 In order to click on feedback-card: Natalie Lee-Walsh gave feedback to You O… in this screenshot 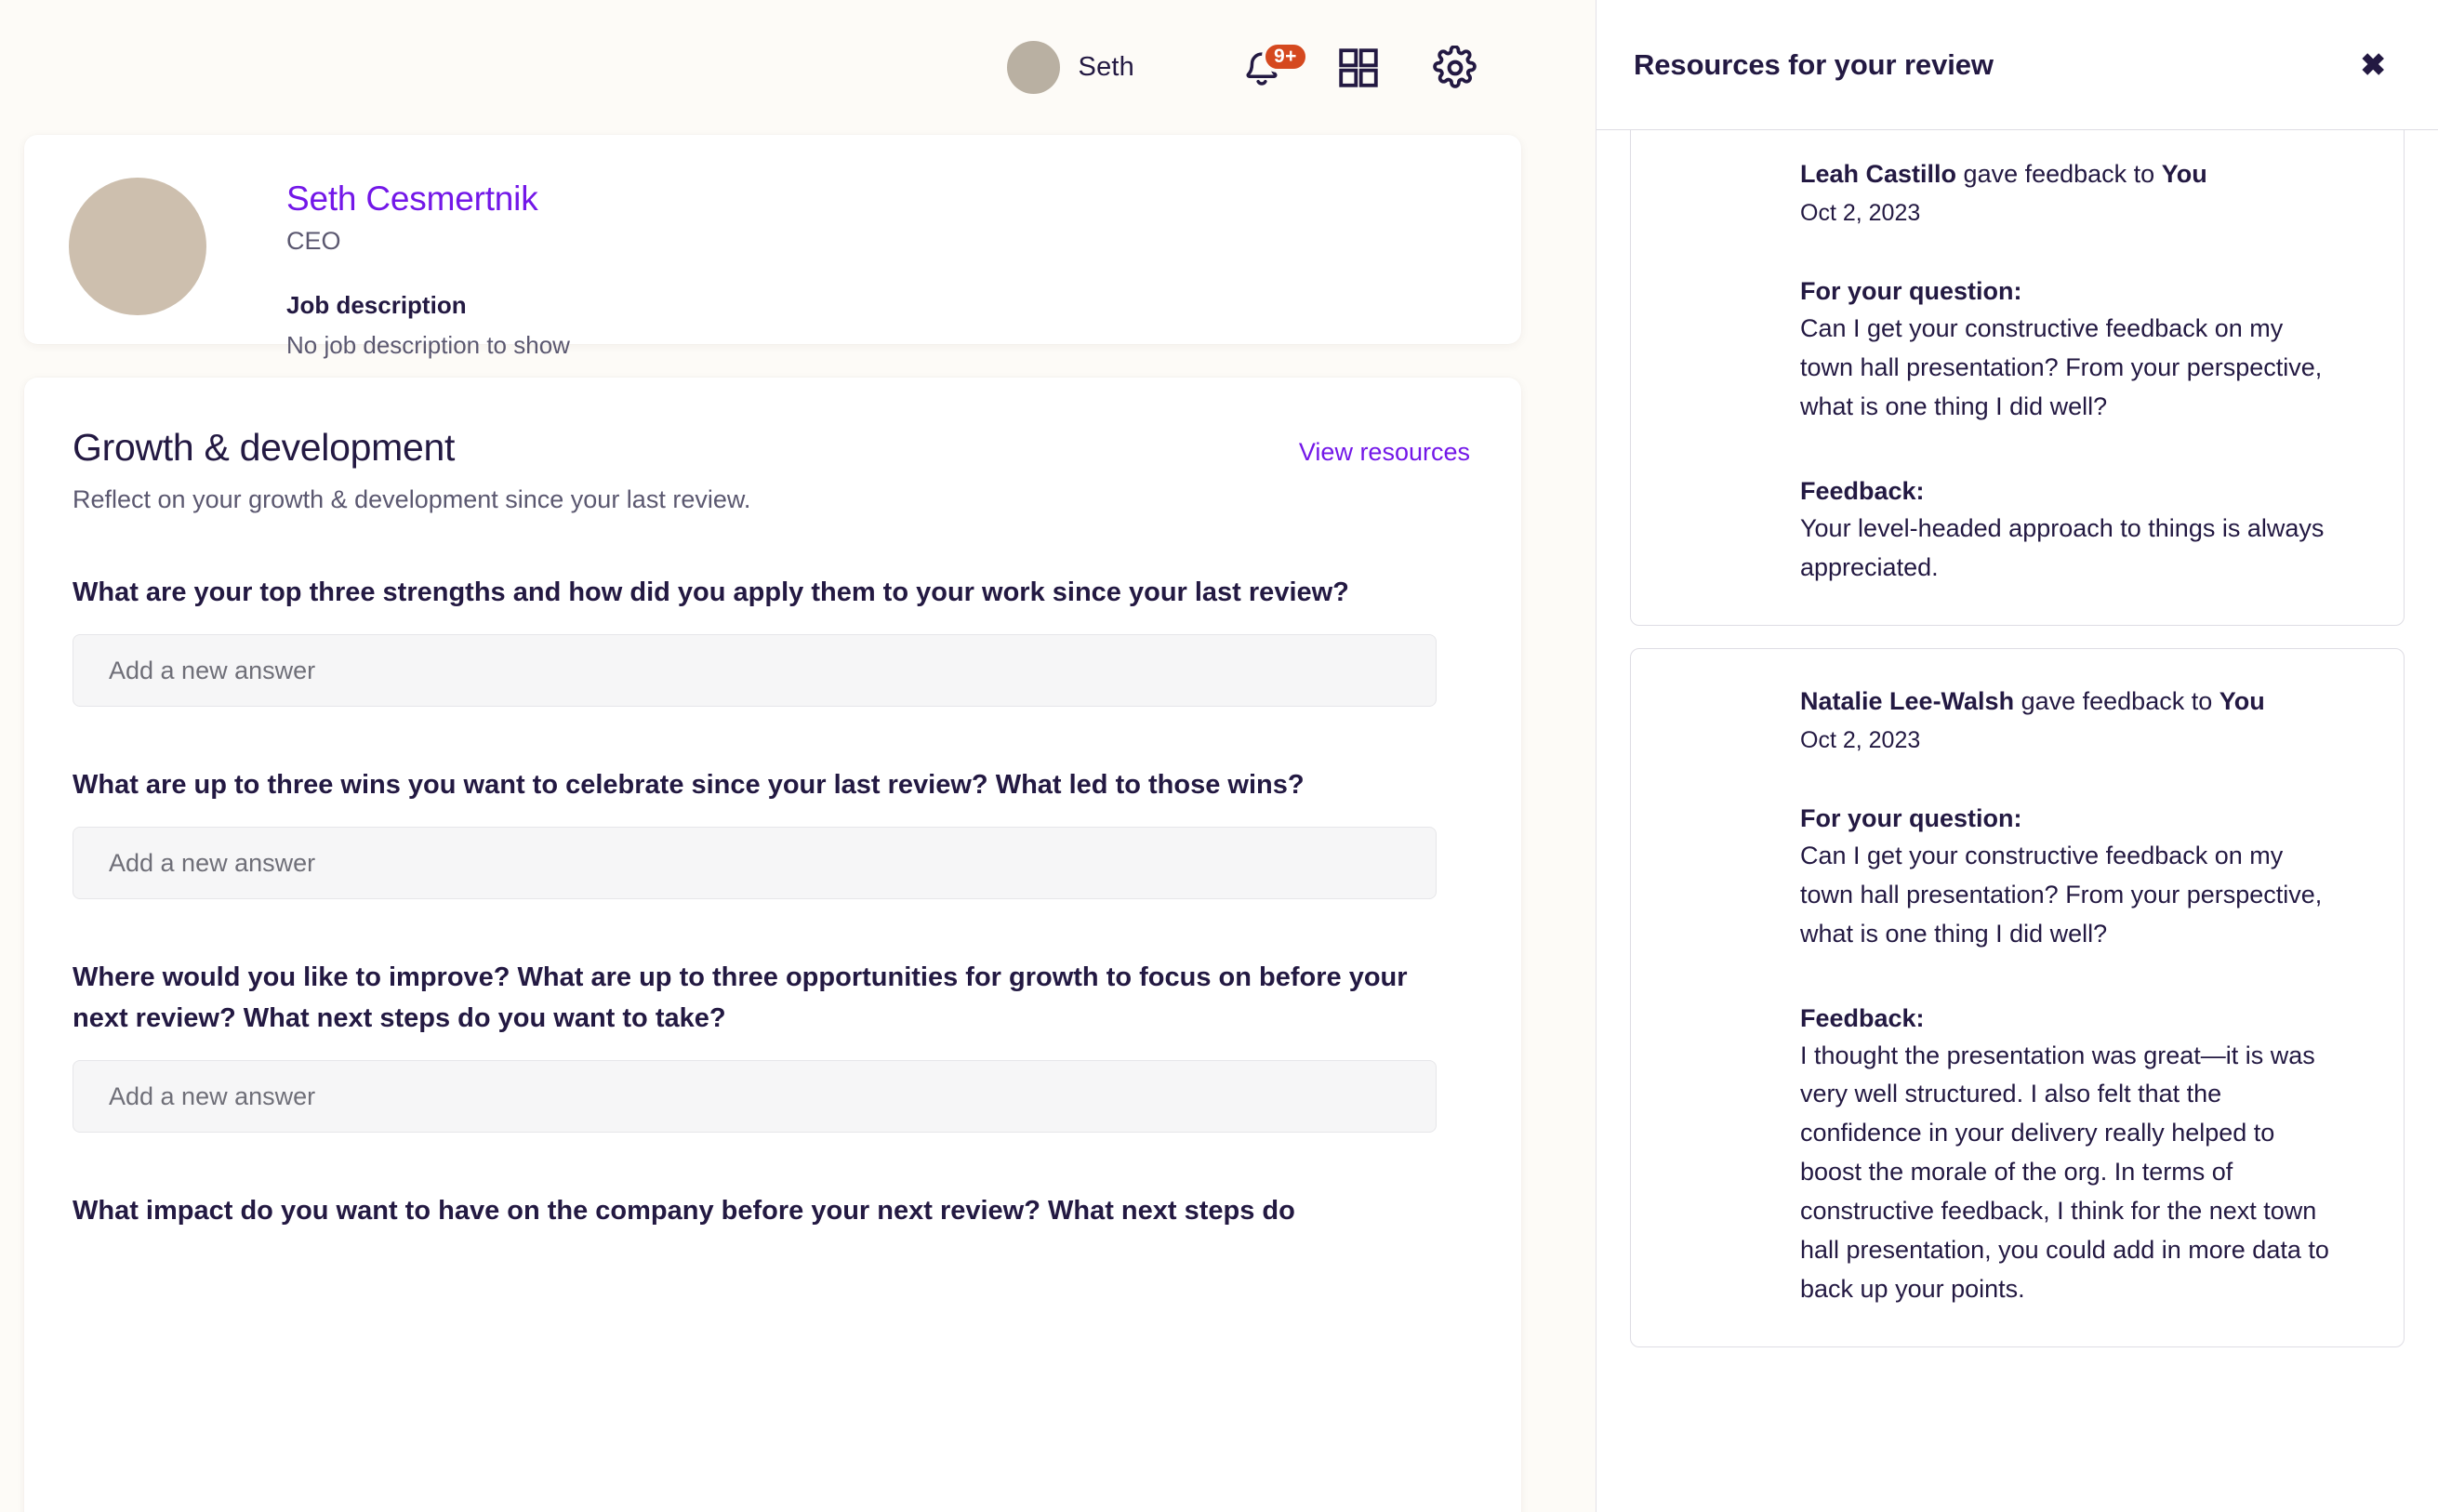, I will do `click(2017, 997)`.